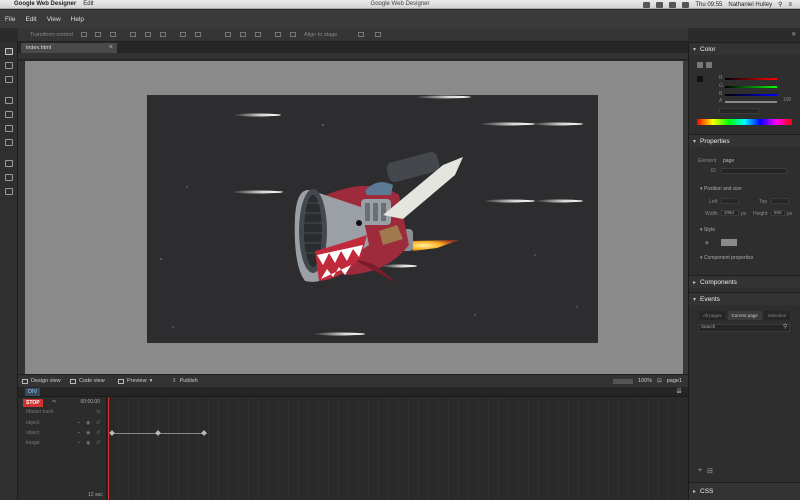  What do you see at coordinates (744, 298) in the screenshot?
I see `events-panel-header: ▾ Events` at bounding box center [744, 298].